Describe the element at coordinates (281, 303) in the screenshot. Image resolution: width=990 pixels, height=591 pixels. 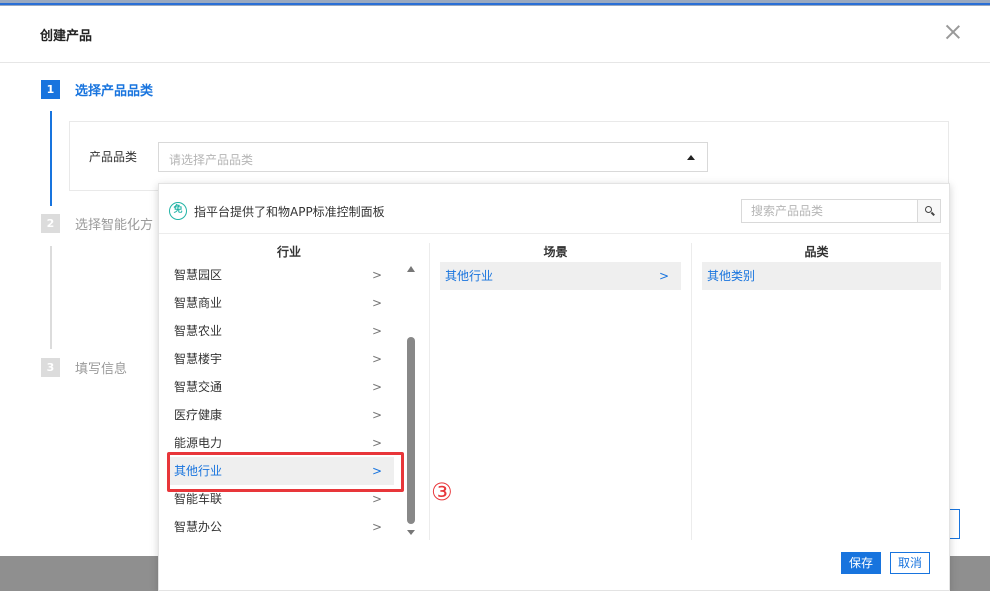
I see `list-item: 智慧商业 >` at that location.